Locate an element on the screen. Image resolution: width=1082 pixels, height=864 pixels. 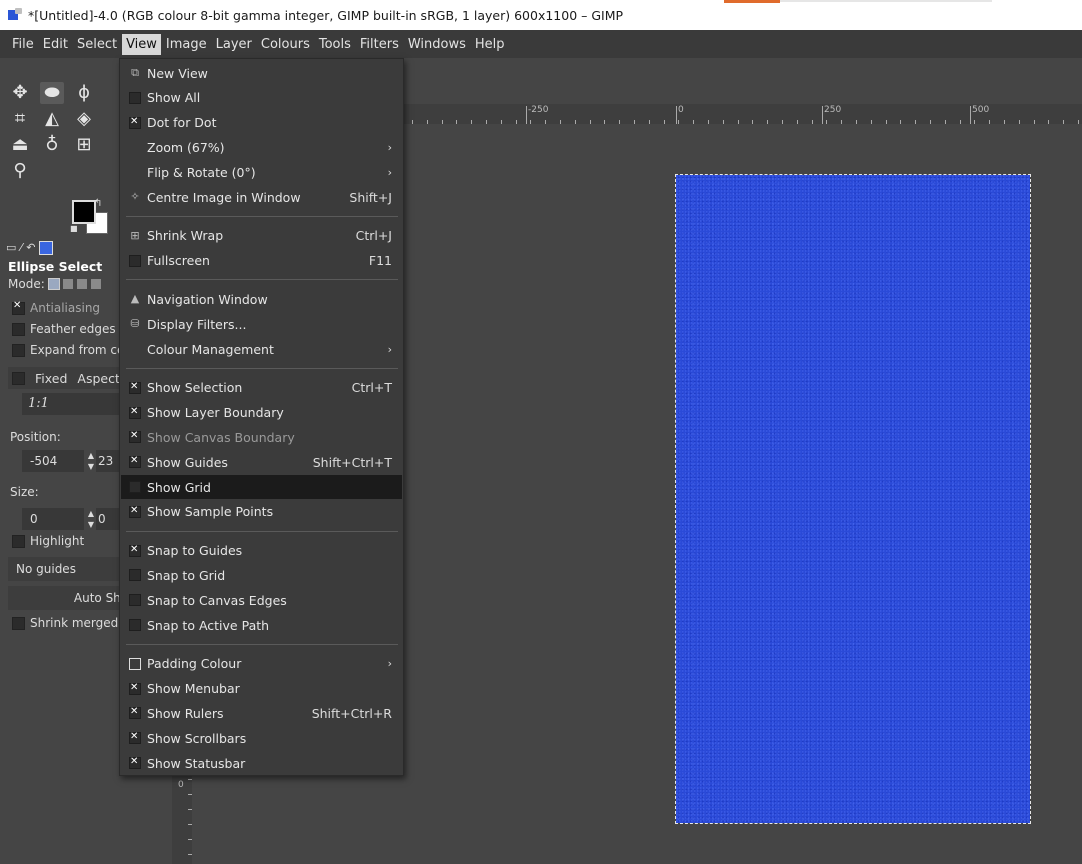
view-menu-item-show-guides: Show Guides Shift+Ctrl+T is located at coordinates (261, 462).